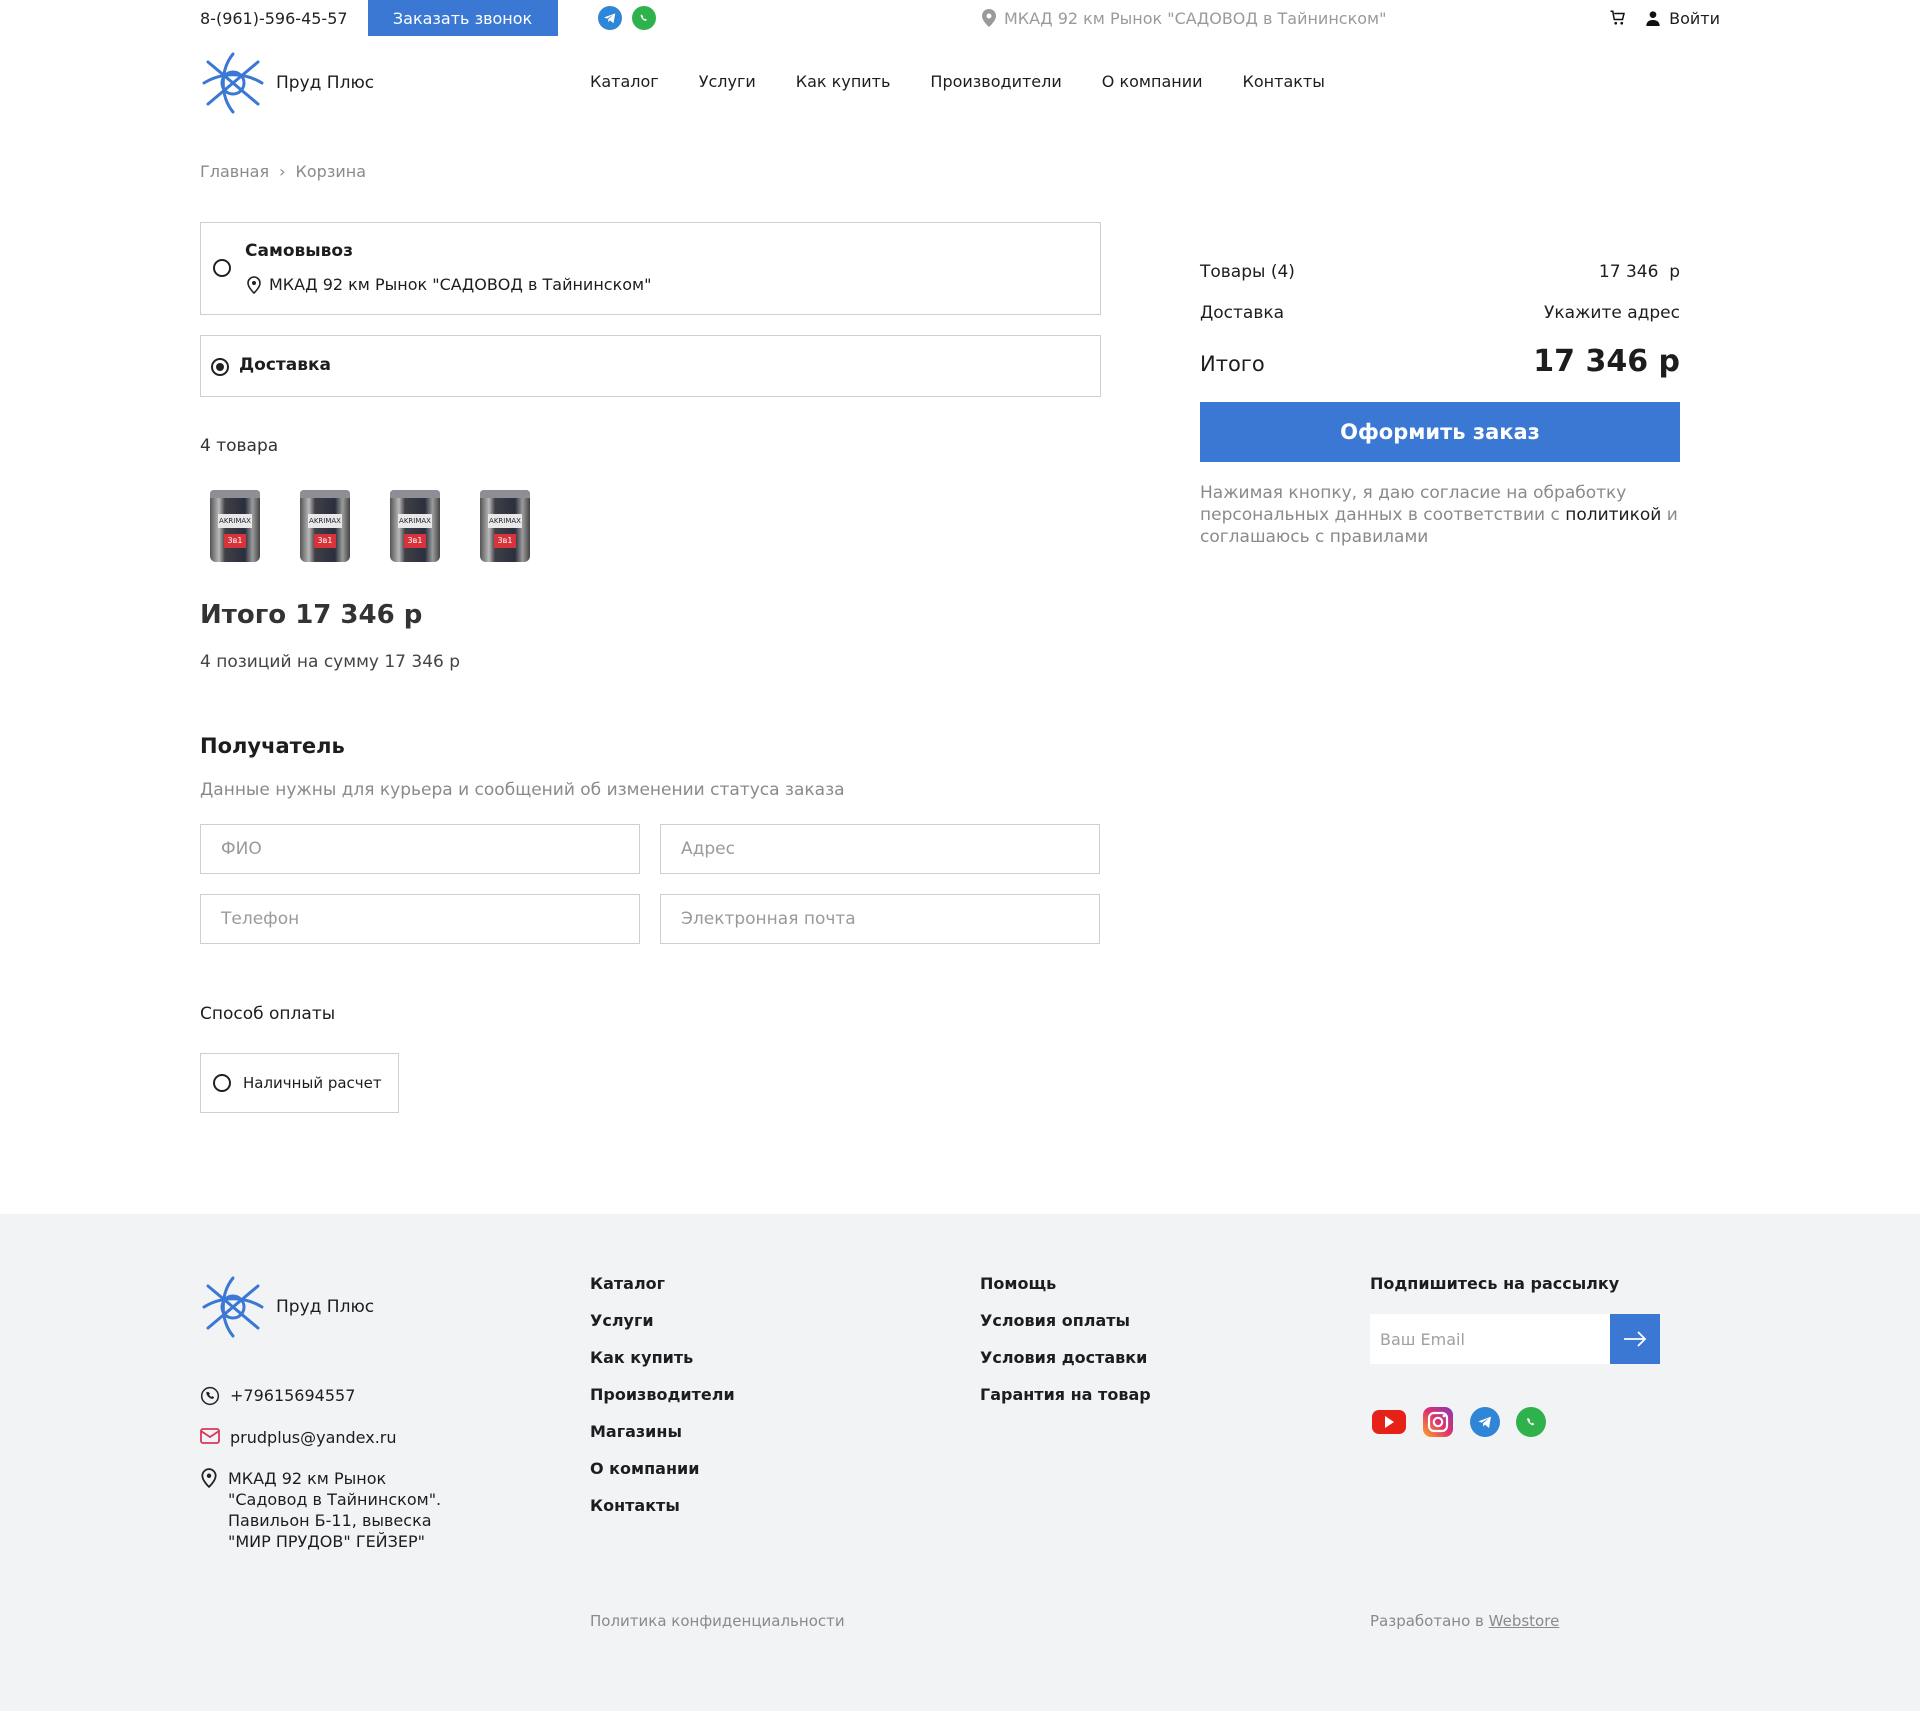 This screenshot has width=1920, height=1711. What do you see at coordinates (1195, 18) in the screenshot?
I see `top-address-text: МКАД 92 км Рынок "САДОВОД в Тайнинском"` at bounding box center [1195, 18].